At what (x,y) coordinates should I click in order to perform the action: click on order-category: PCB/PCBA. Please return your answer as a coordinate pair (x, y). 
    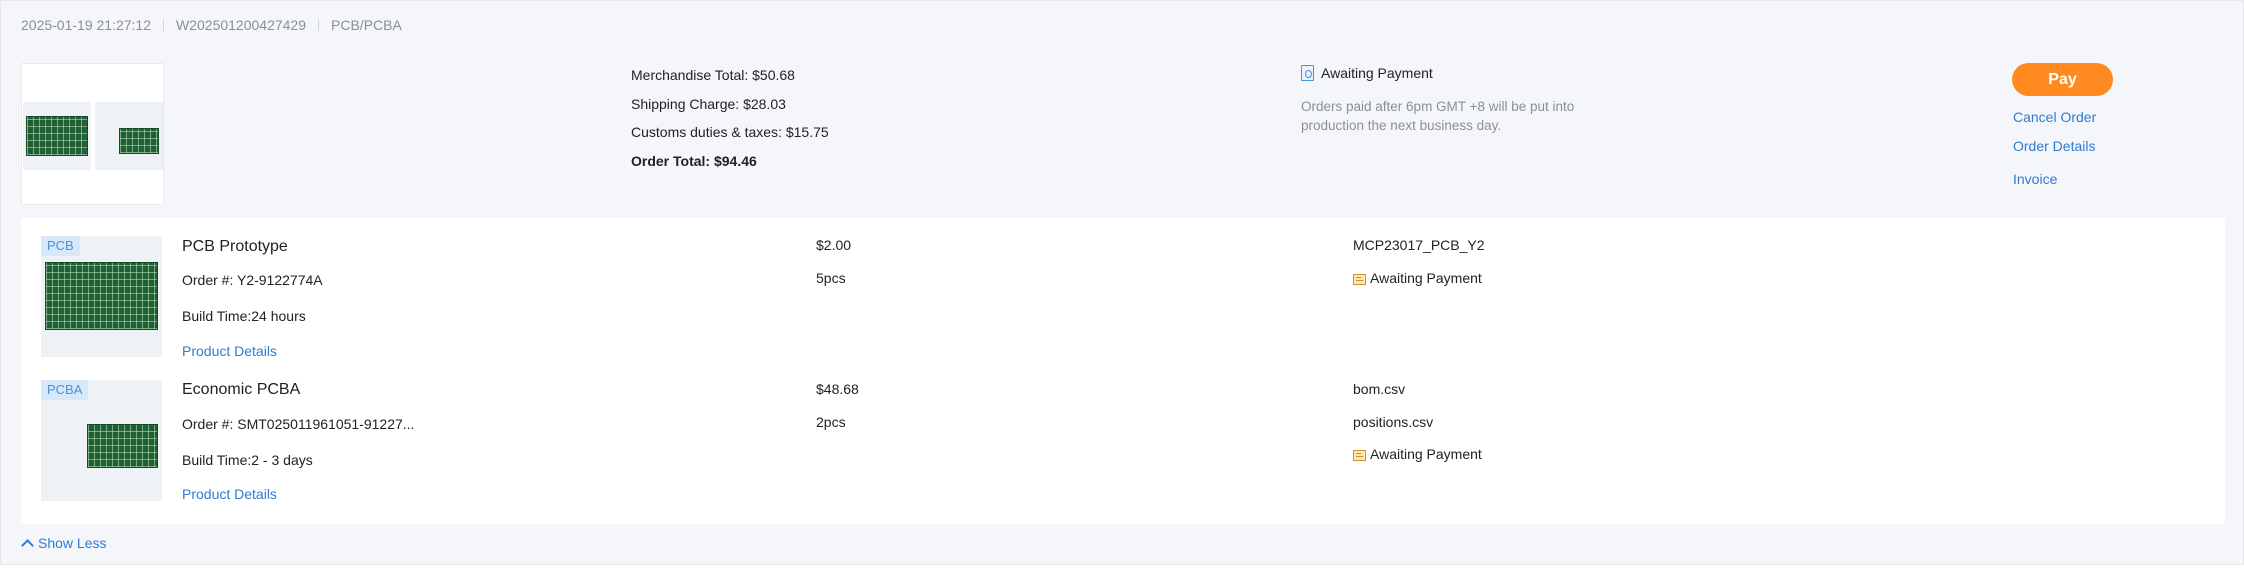
    Looking at the image, I should click on (366, 25).